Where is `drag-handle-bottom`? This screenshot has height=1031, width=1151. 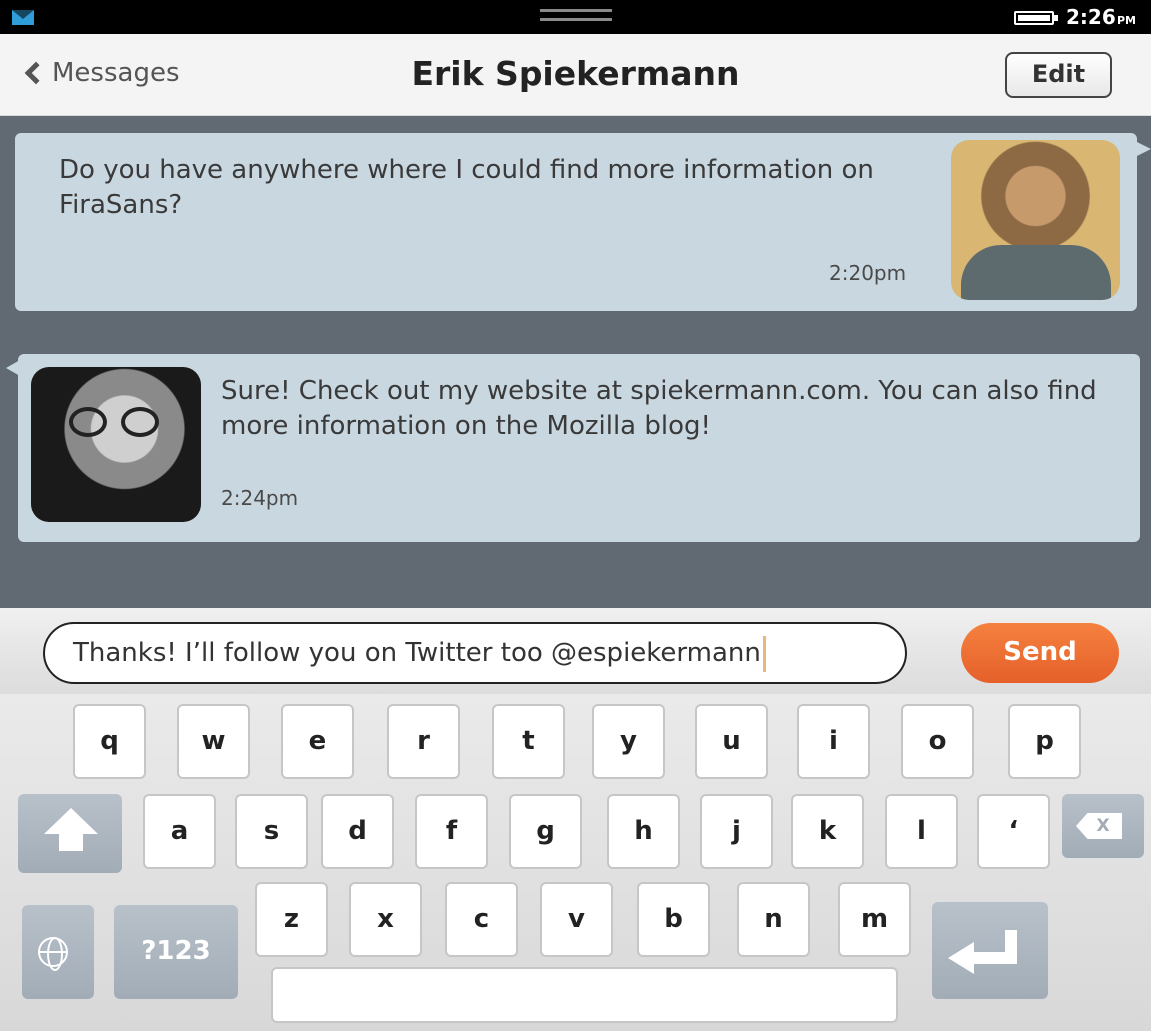 drag-handle-bottom is located at coordinates (576, 19).